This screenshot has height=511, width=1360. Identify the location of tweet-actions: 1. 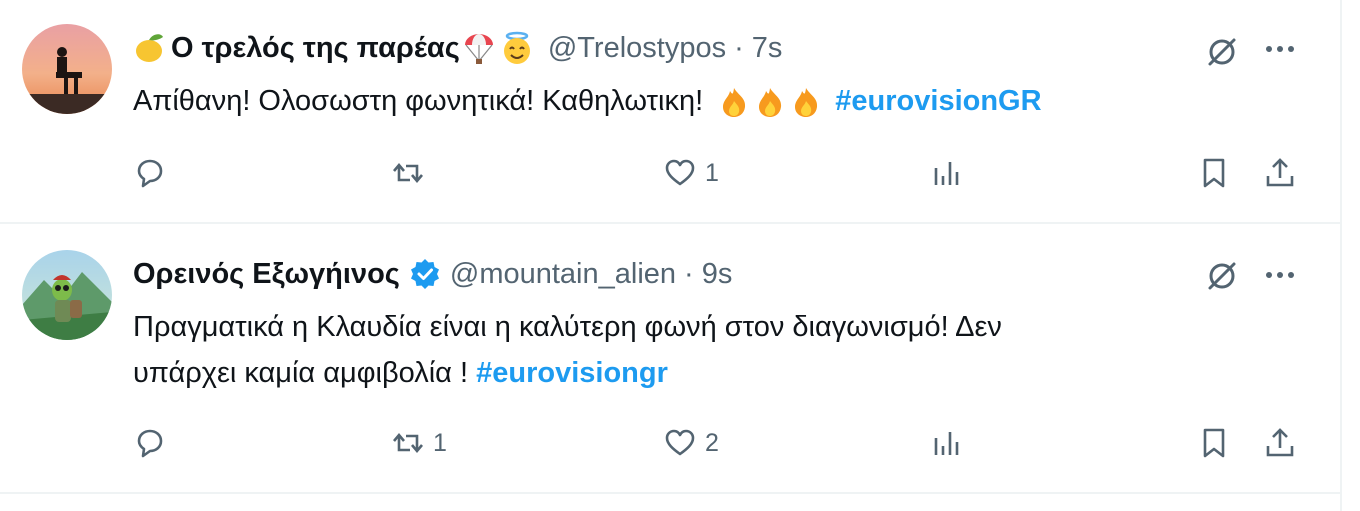
(723, 173).